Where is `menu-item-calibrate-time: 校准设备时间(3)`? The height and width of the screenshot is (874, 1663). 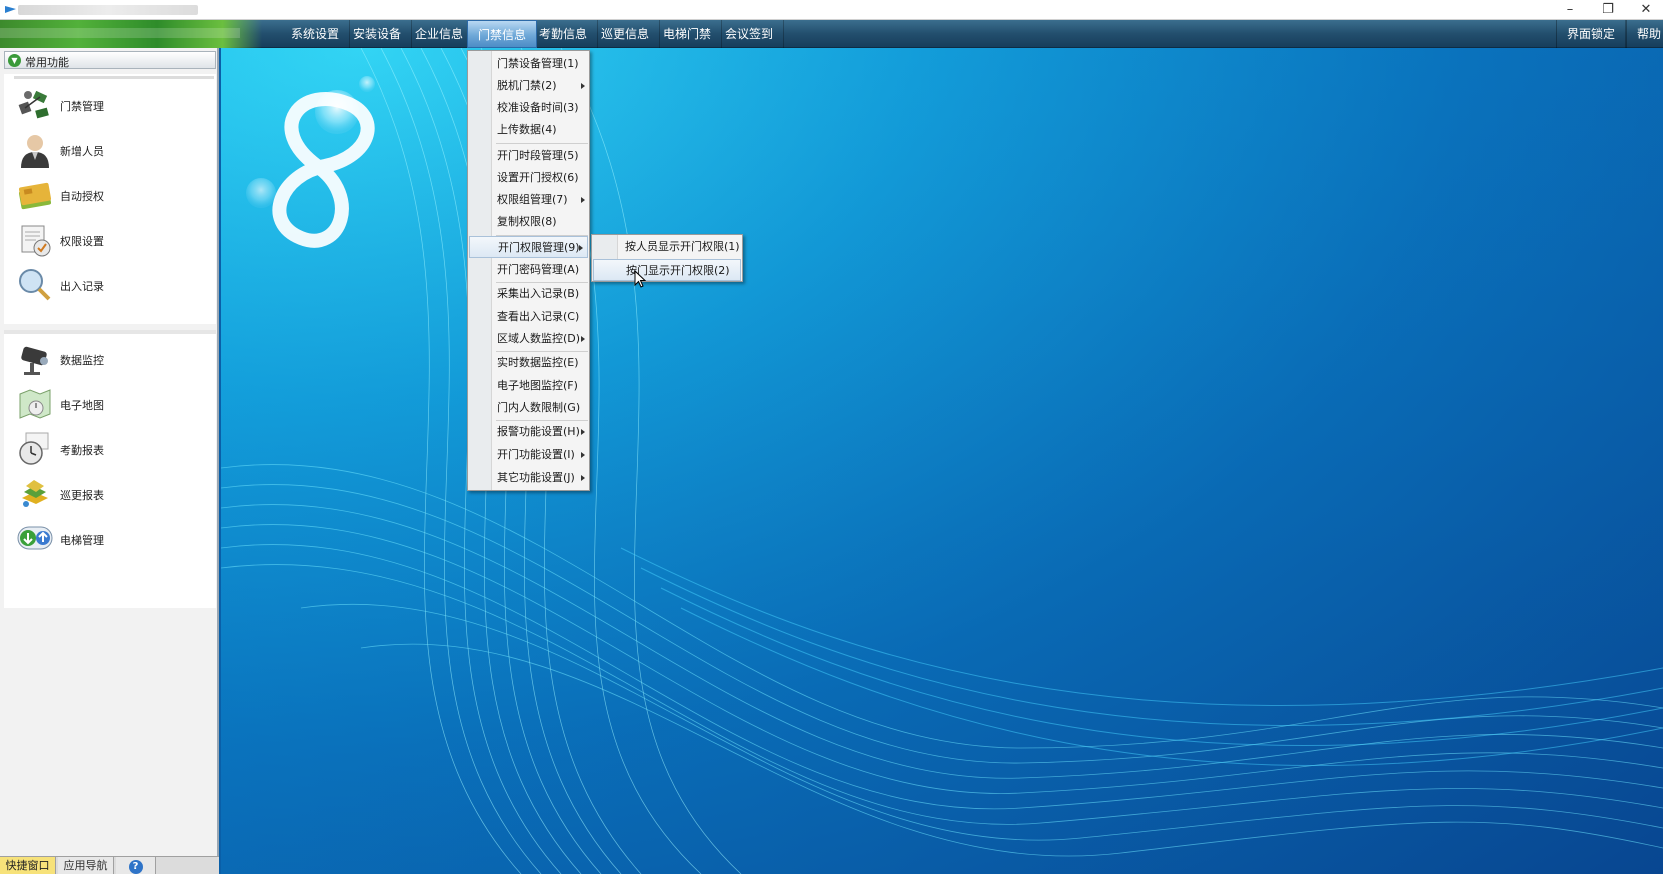
menu-item-calibrate-time: 校准设备时间(3) is located at coordinates (540, 108).